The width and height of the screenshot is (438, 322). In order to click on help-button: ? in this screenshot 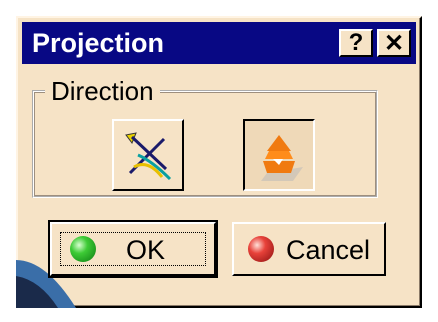, I will do `click(356, 43)`.